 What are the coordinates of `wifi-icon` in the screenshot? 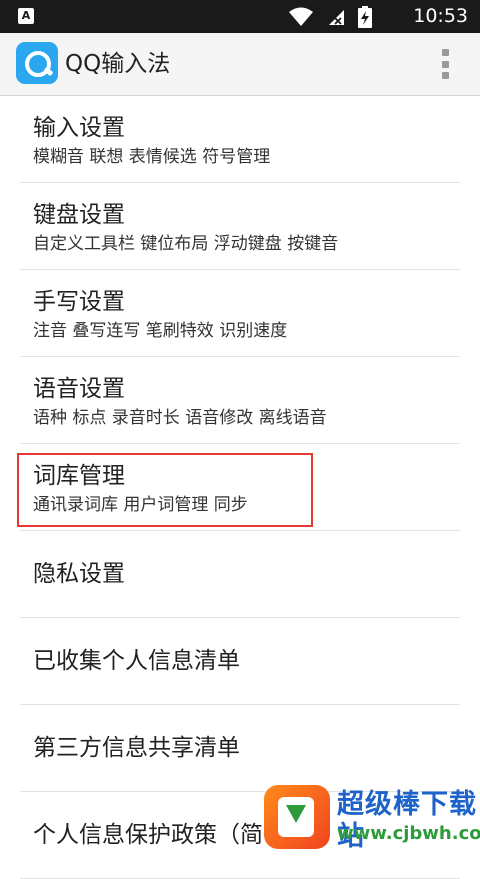 It's located at (301, 16).